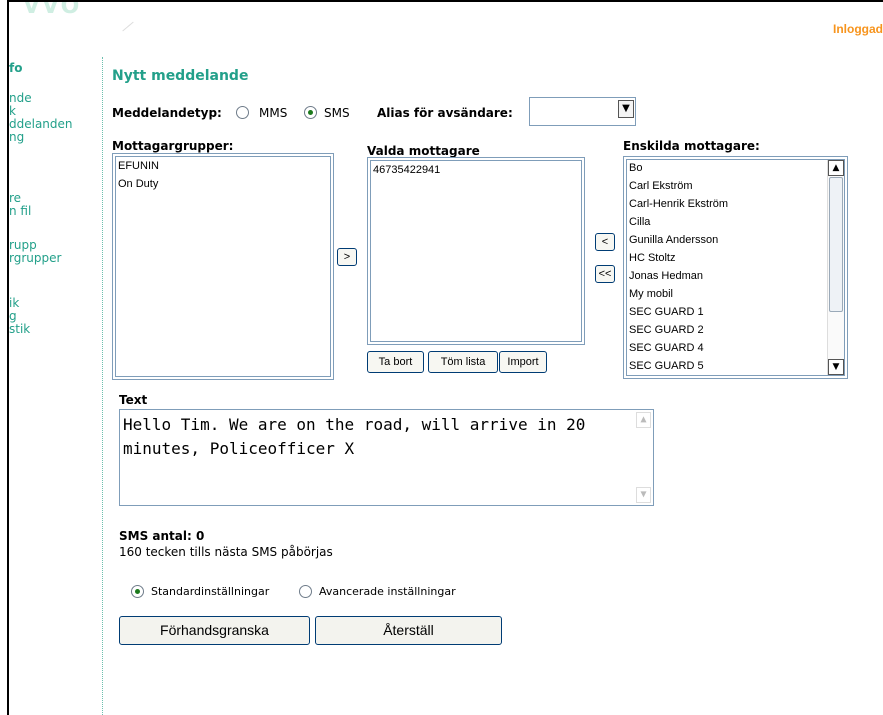  What do you see at coordinates (735, 222) in the screenshot?
I see `list-item: Cilla` at bounding box center [735, 222].